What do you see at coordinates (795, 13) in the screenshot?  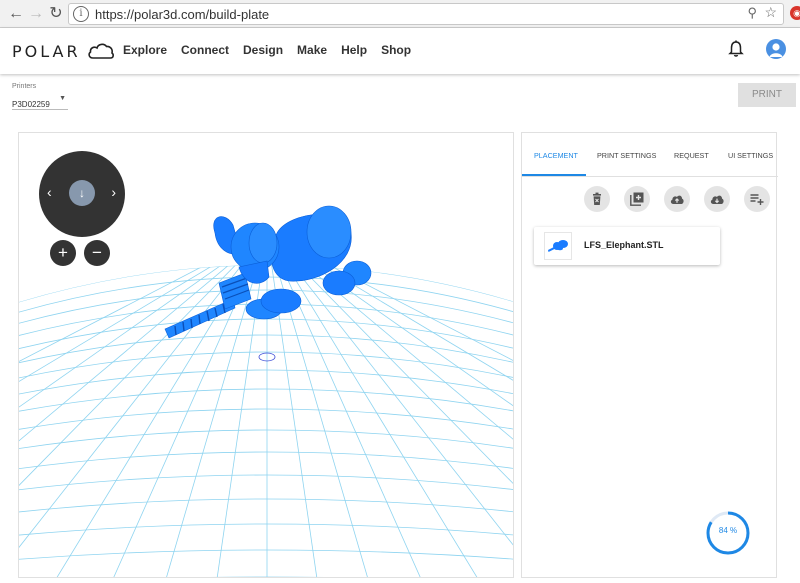 I see `extension-icon: ◉` at bounding box center [795, 13].